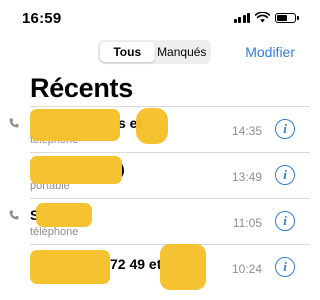 Image resolution: width=320 pixels, height=300 pixels. What do you see at coordinates (54, 232) in the screenshot?
I see `call-type-label: téléphone` at bounding box center [54, 232].